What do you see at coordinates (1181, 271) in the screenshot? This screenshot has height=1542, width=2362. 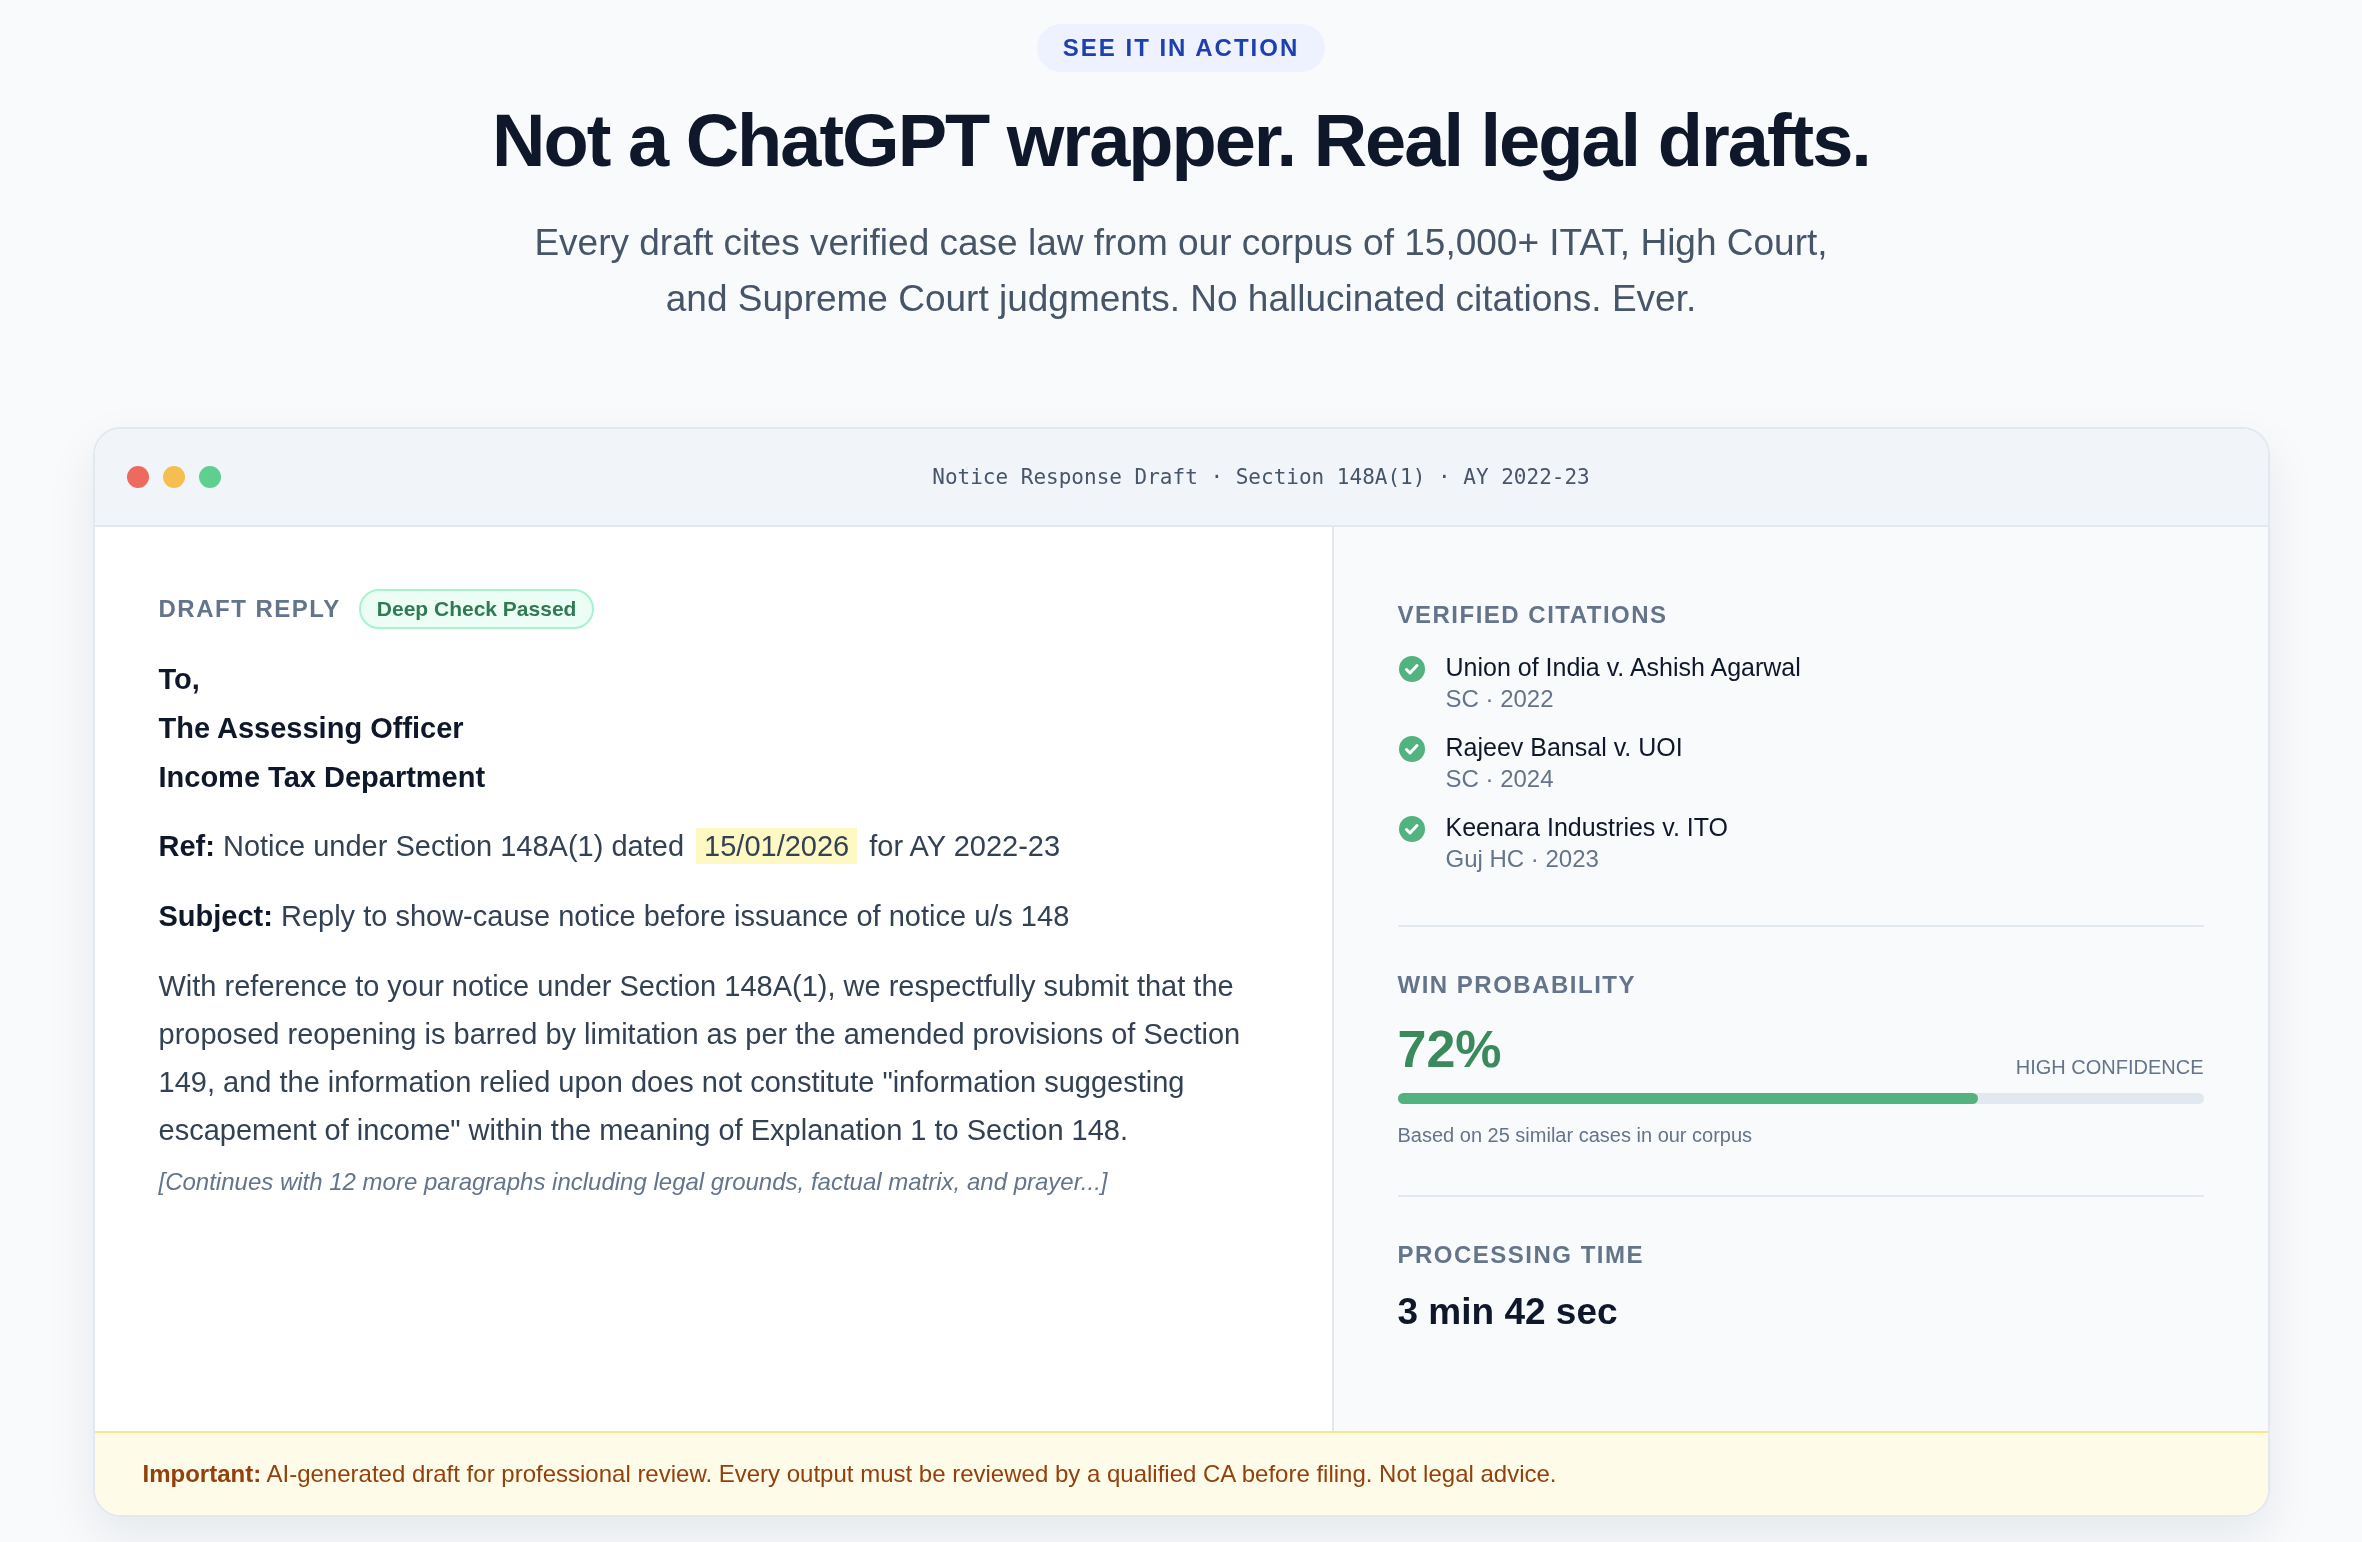 I see `subtitle: Every draft cites verified case law from our corpus of 15,000+ ITAT, High Court, and Supreme Court judgments. No hallucinated citations. Ever.` at bounding box center [1181, 271].